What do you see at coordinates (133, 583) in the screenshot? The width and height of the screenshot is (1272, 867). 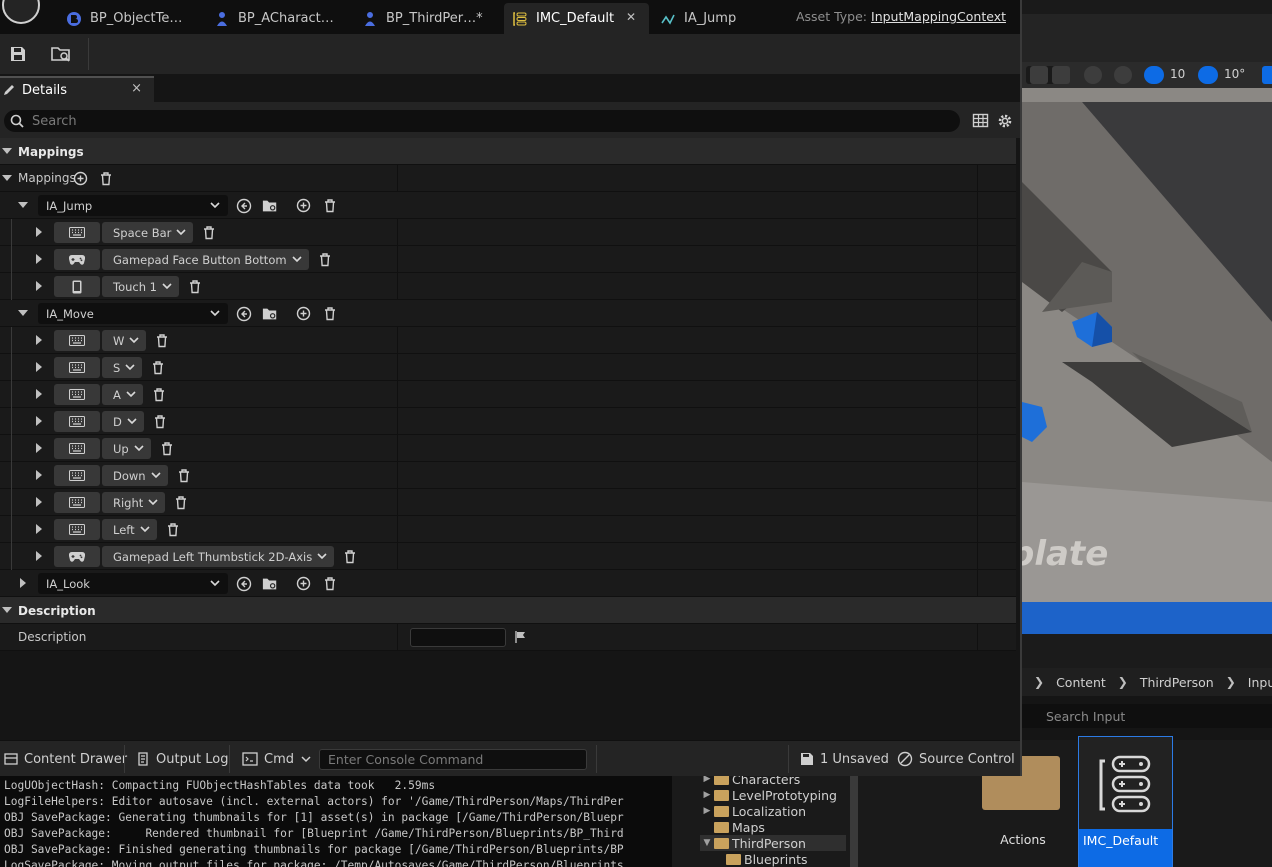 I see `input-action-combo: IA_Look` at bounding box center [133, 583].